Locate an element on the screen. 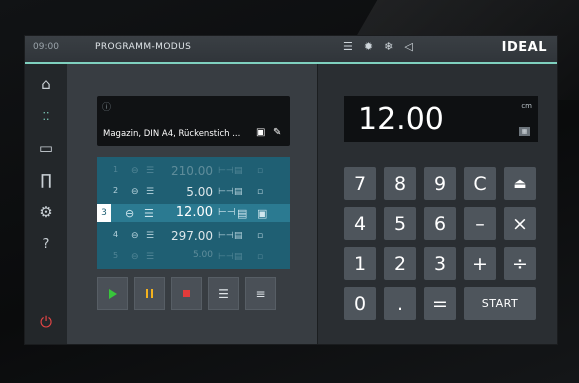 The image size is (579, 383). sound-icon: ◁ is located at coordinates (408, 46).